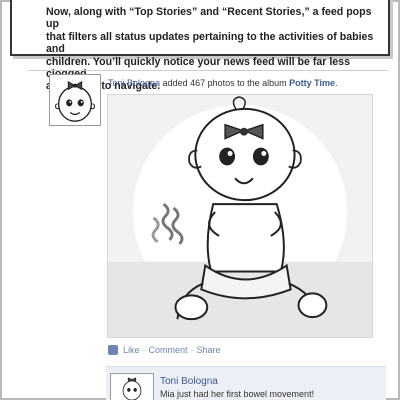 This screenshot has height=400, width=400. What do you see at coordinates (131, 350) in the screenshot?
I see `like-link: Like` at bounding box center [131, 350].